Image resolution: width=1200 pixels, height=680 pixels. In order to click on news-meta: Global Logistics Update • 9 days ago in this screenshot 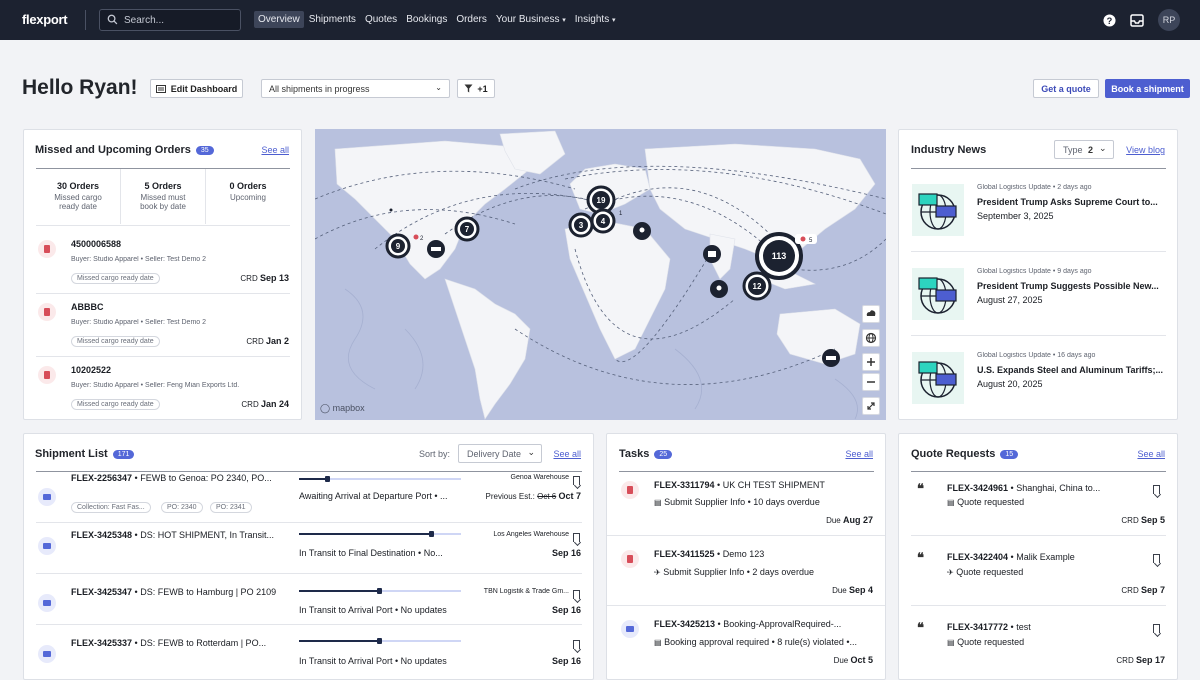, I will do `click(1034, 271)`.